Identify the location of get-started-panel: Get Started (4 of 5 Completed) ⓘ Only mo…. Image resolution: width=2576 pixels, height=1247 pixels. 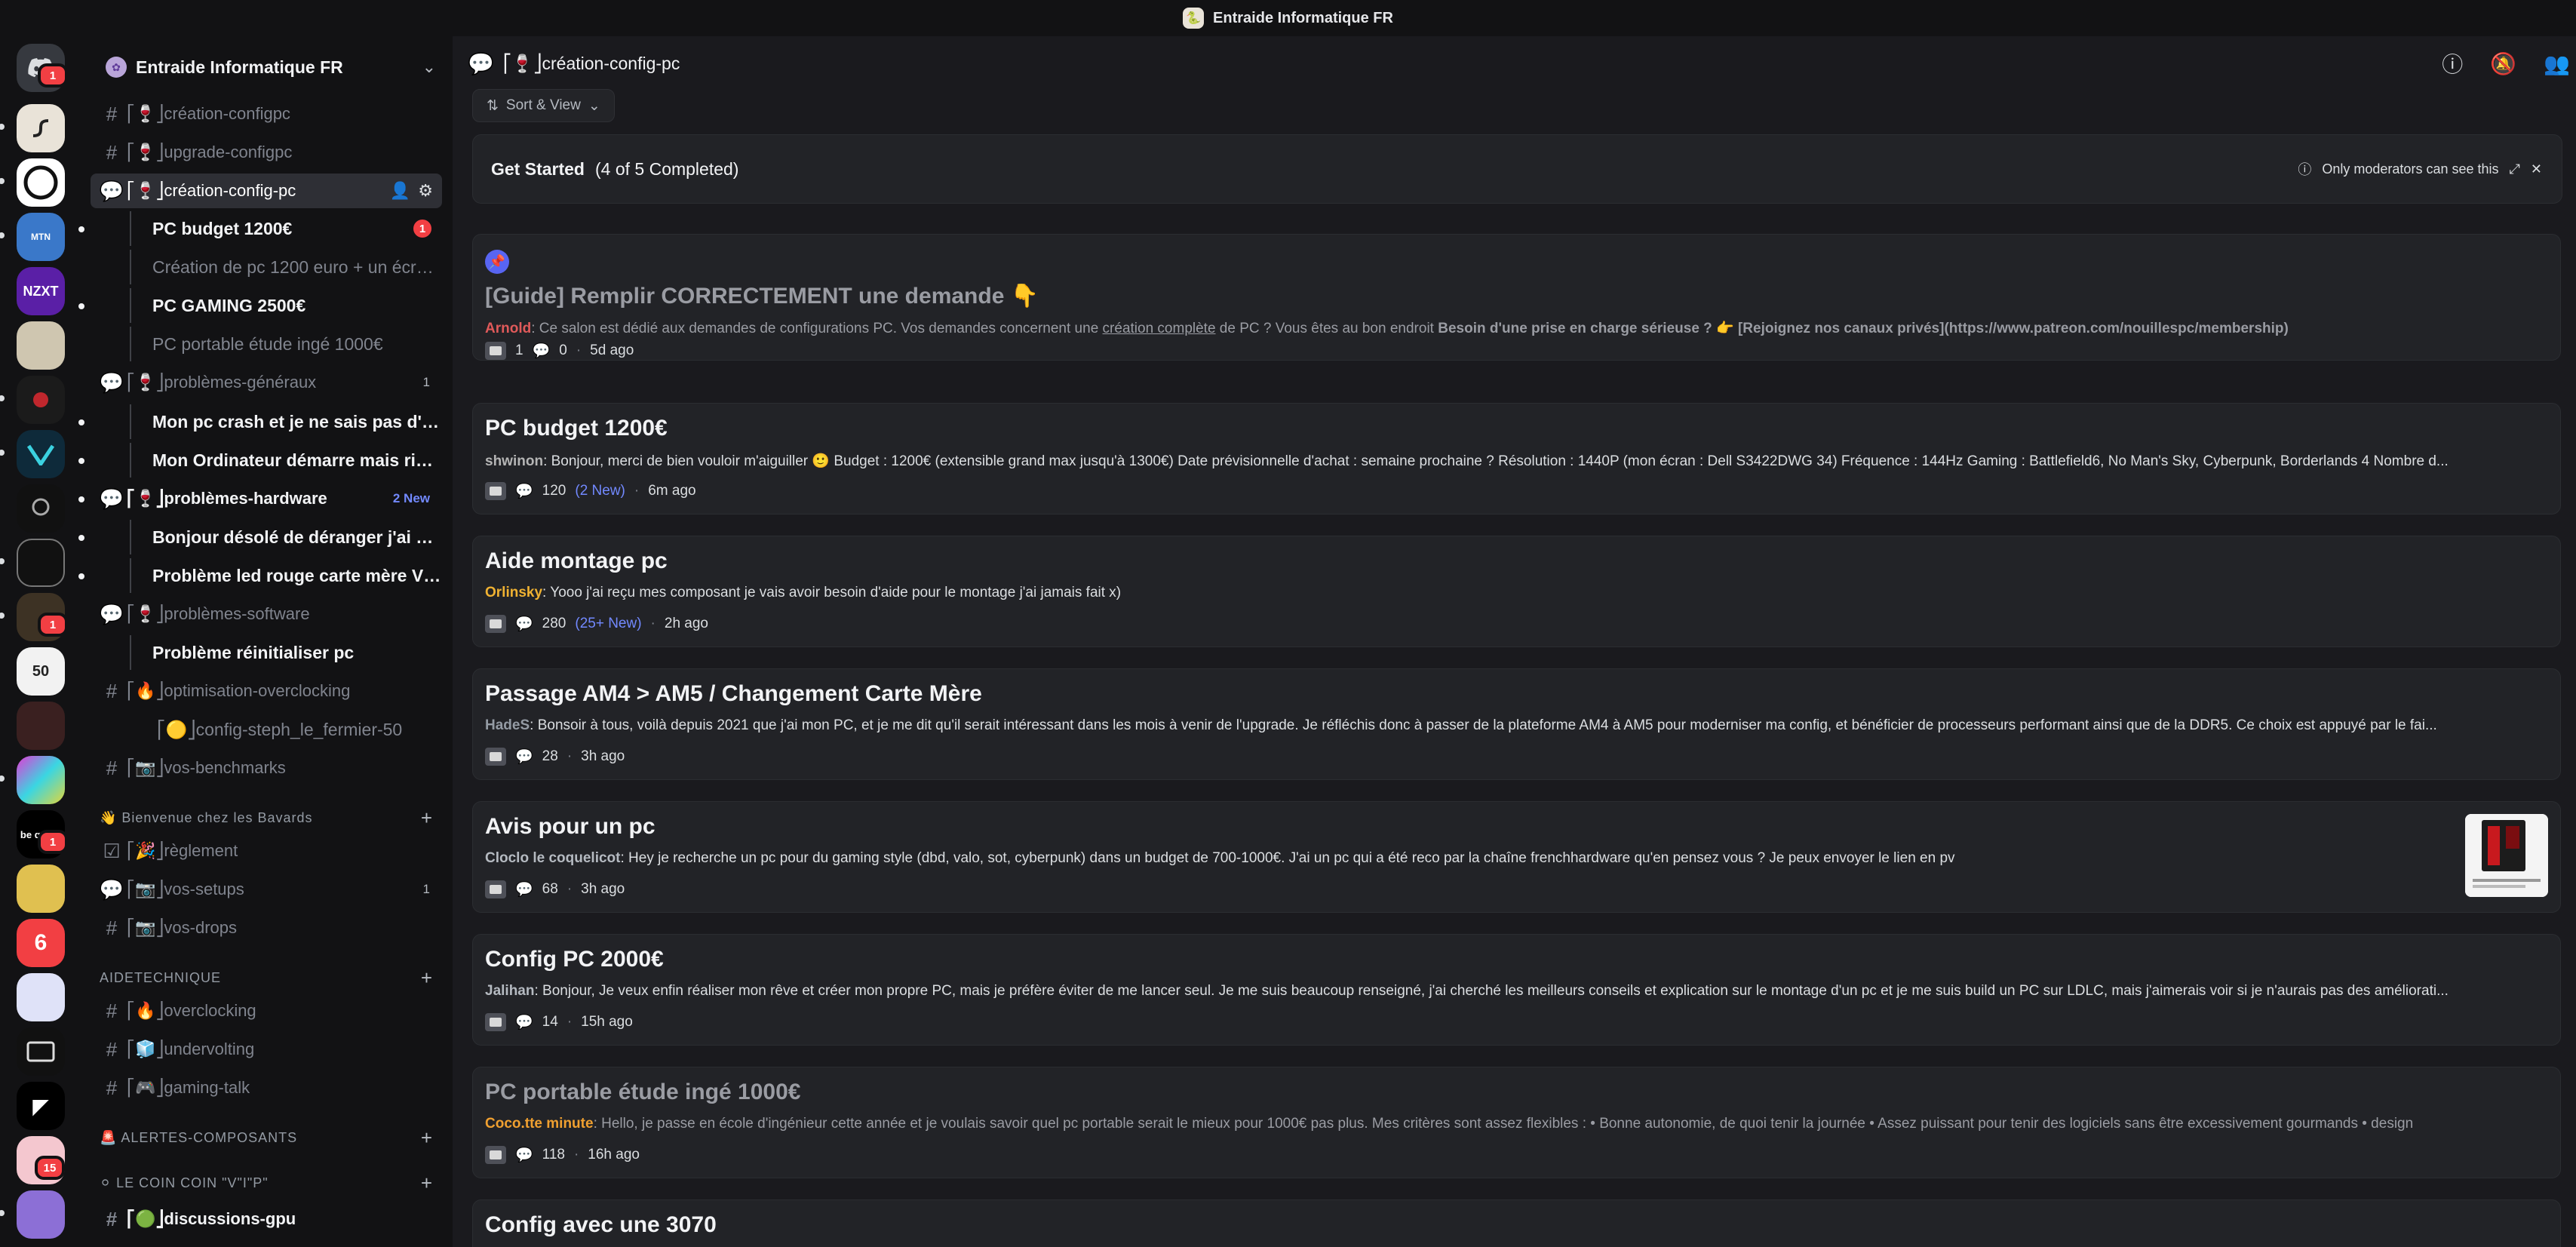
(1517, 169).